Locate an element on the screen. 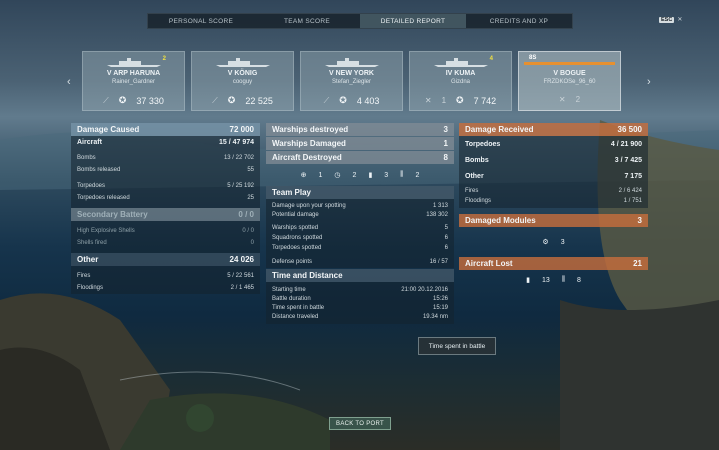  ship-score: 22 525 is located at coordinates (259, 100).